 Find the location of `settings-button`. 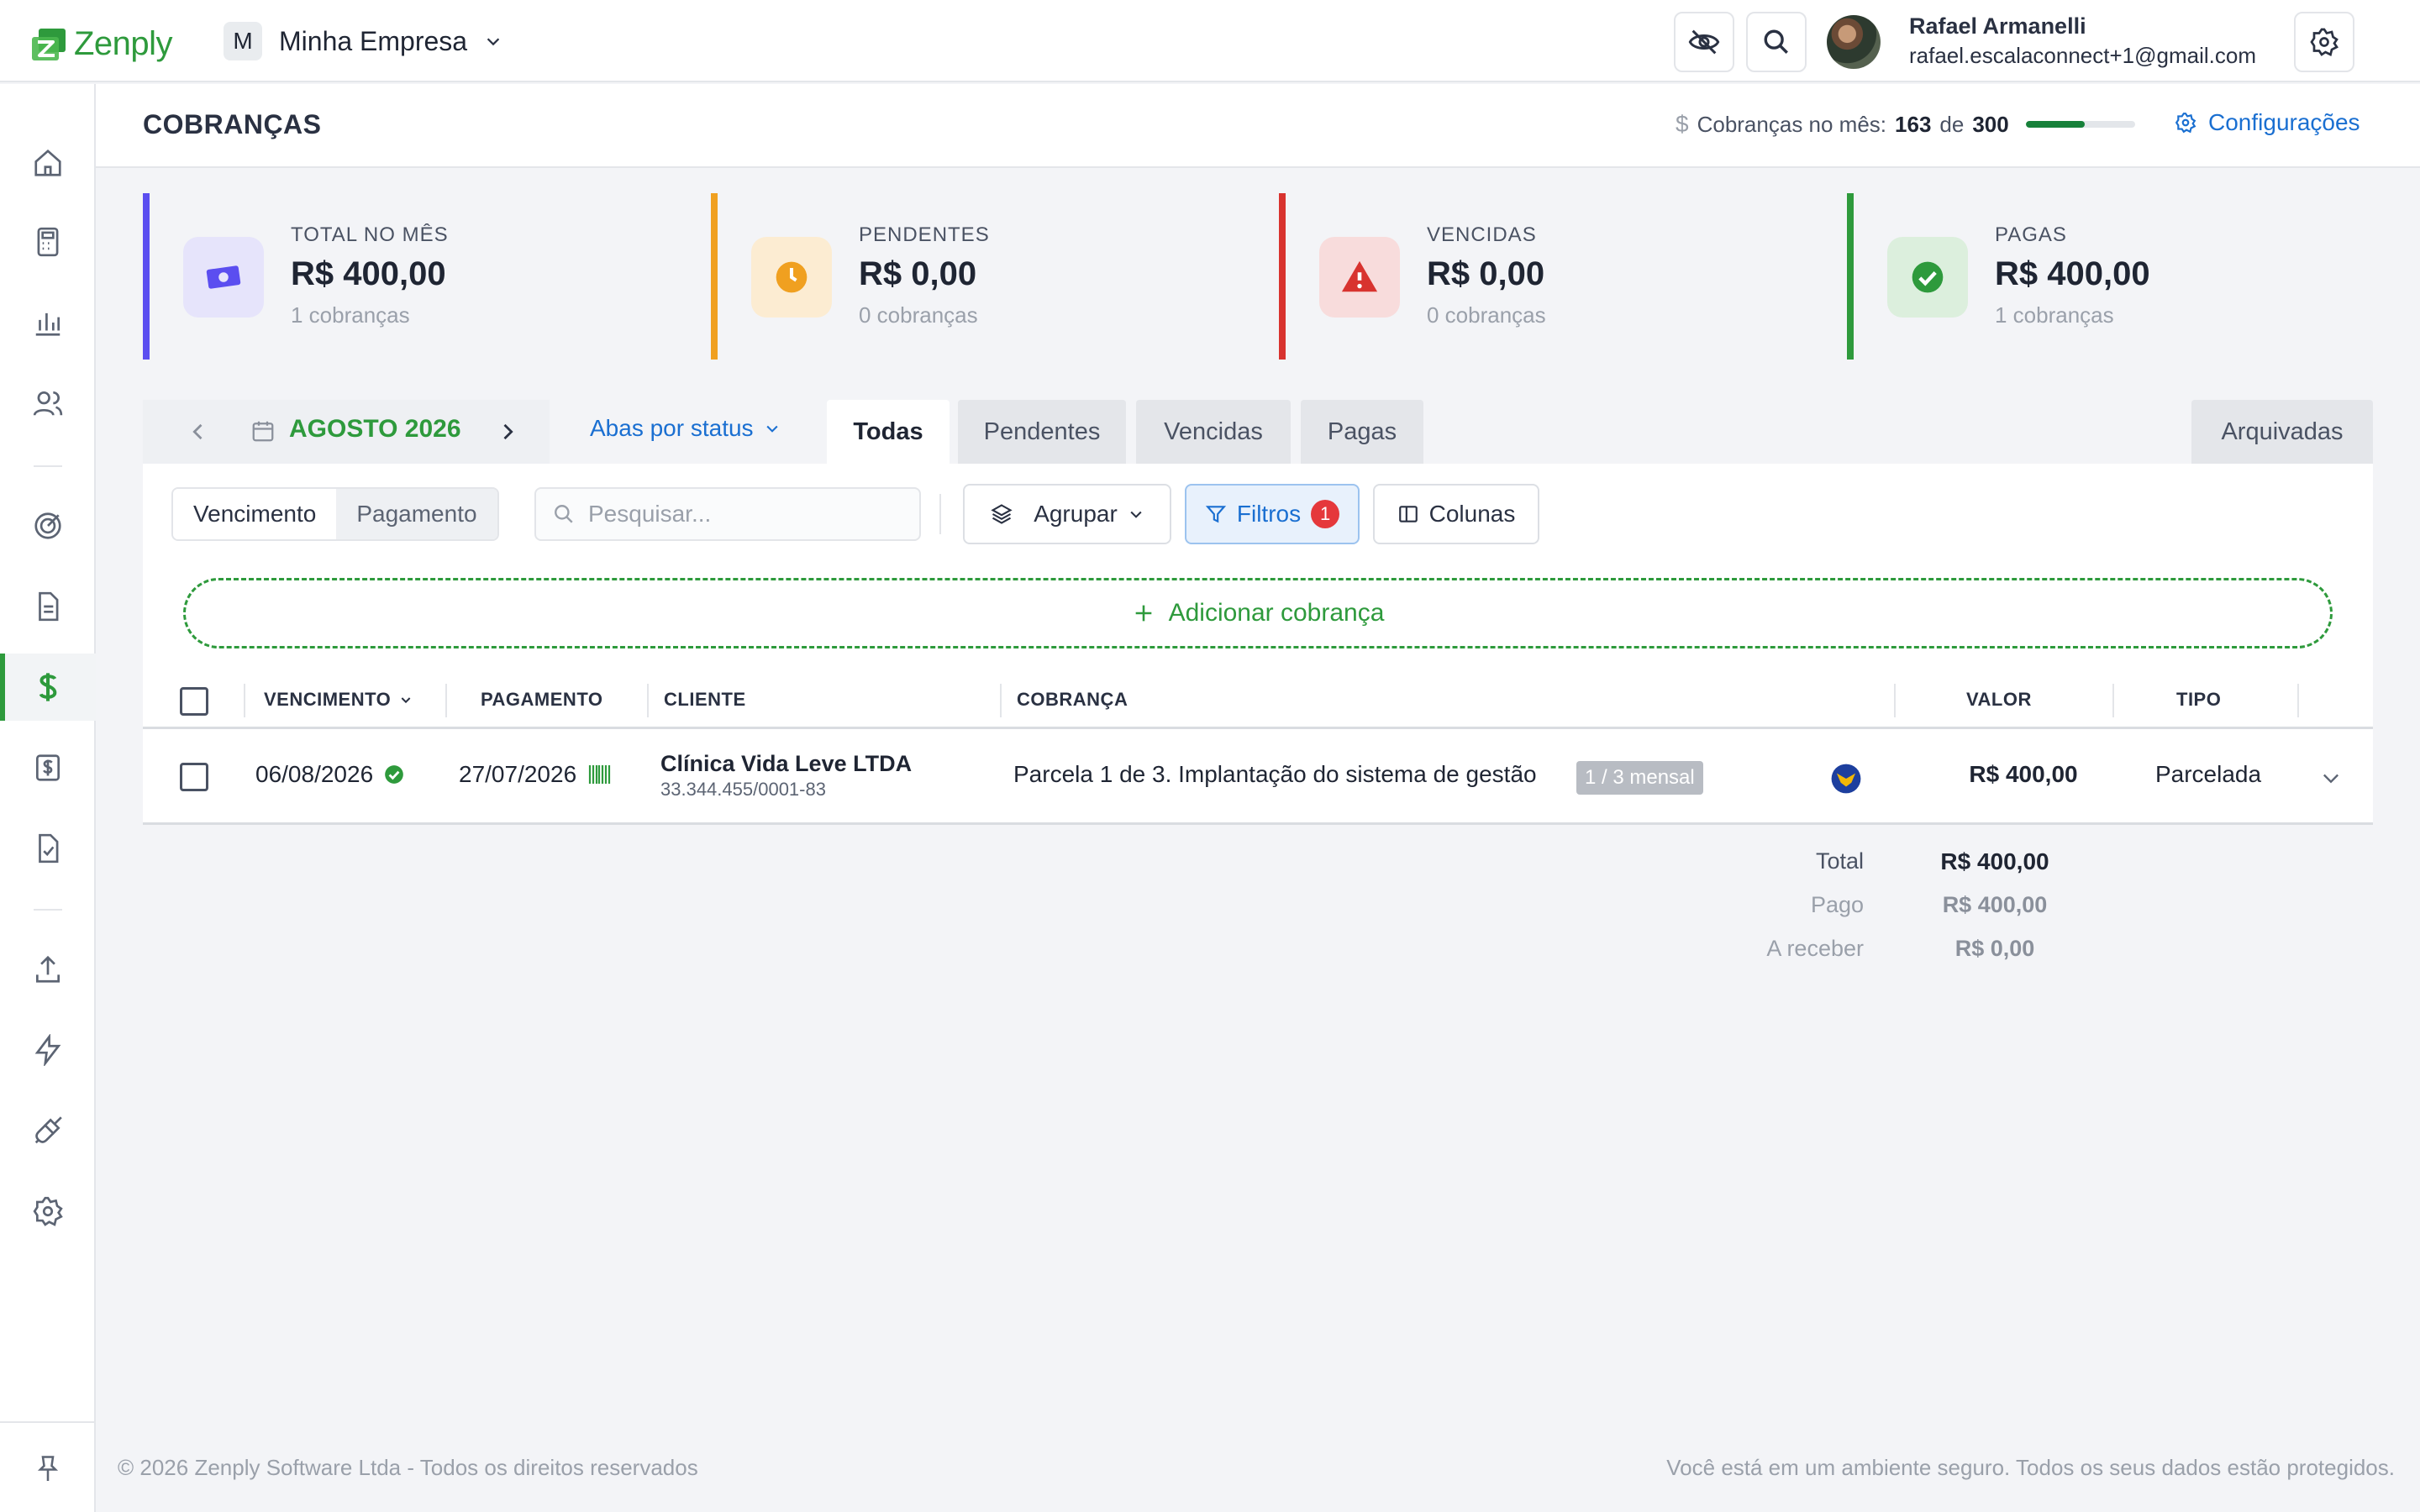

settings-button is located at coordinates (2324, 42).